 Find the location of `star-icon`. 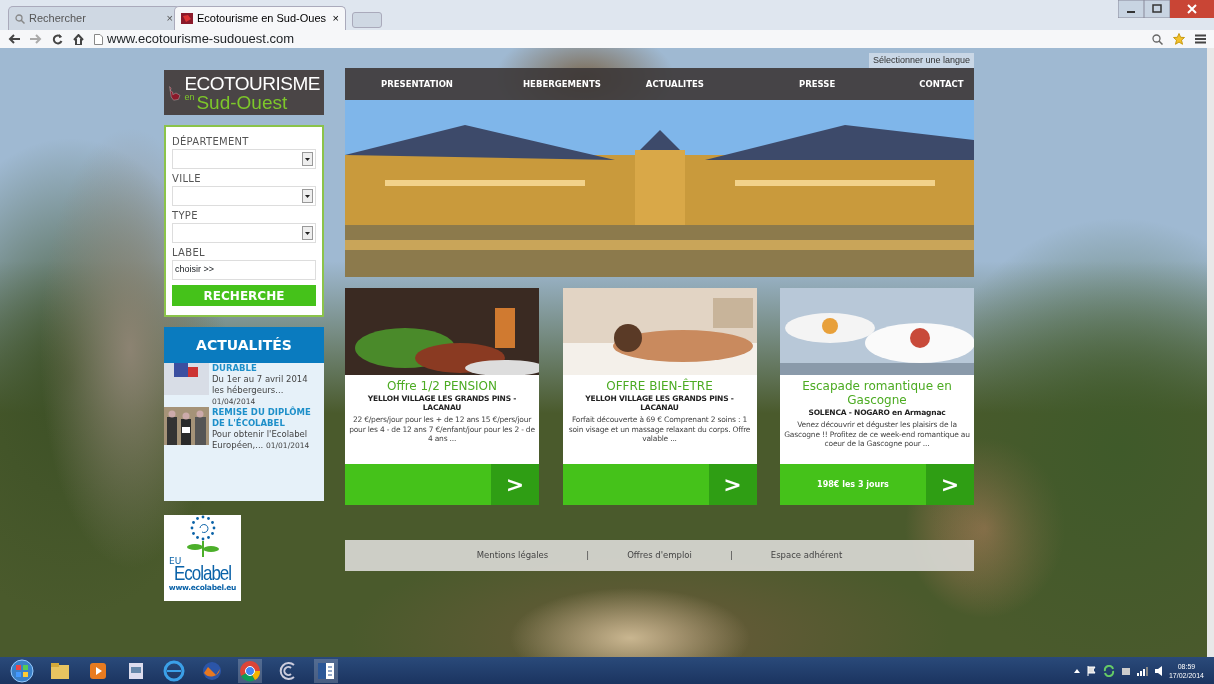

star-icon is located at coordinates (1179, 39).